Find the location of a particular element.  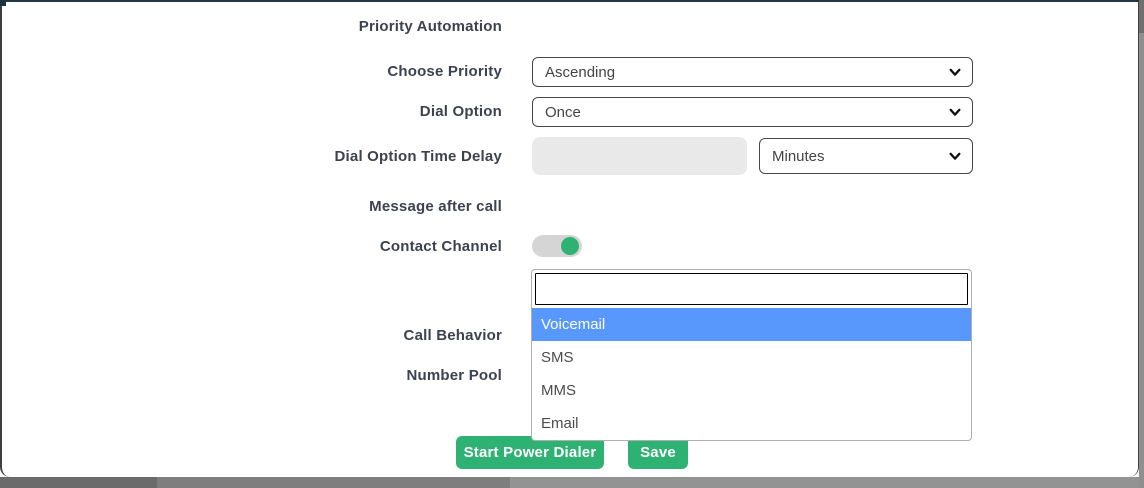

dropdown-option-email: Email is located at coordinates (751, 423).